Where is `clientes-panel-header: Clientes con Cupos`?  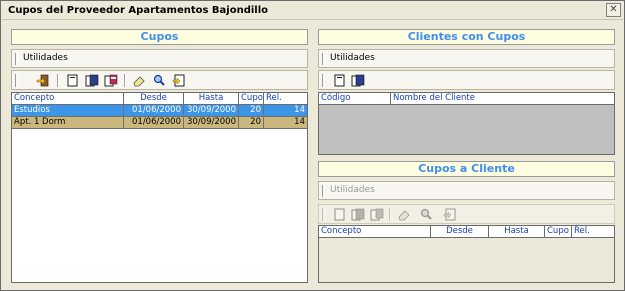
clientes-panel-header: Clientes con Cupos is located at coordinates (466, 37).